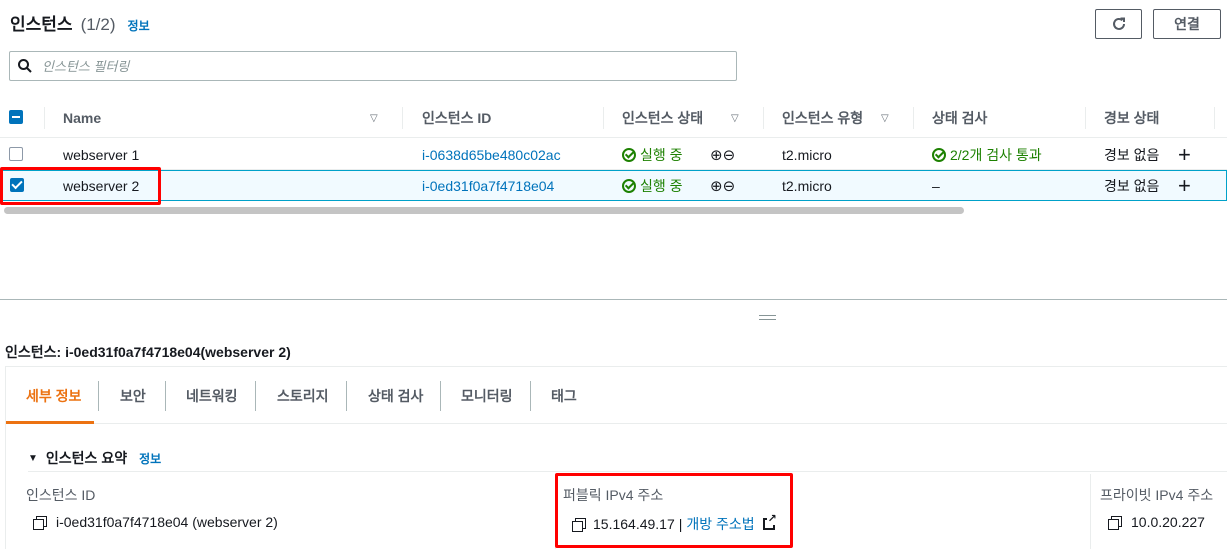 This screenshot has height=549, width=1227. I want to click on col-header-instance-state: 인스턴스 상태, so click(662, 118).